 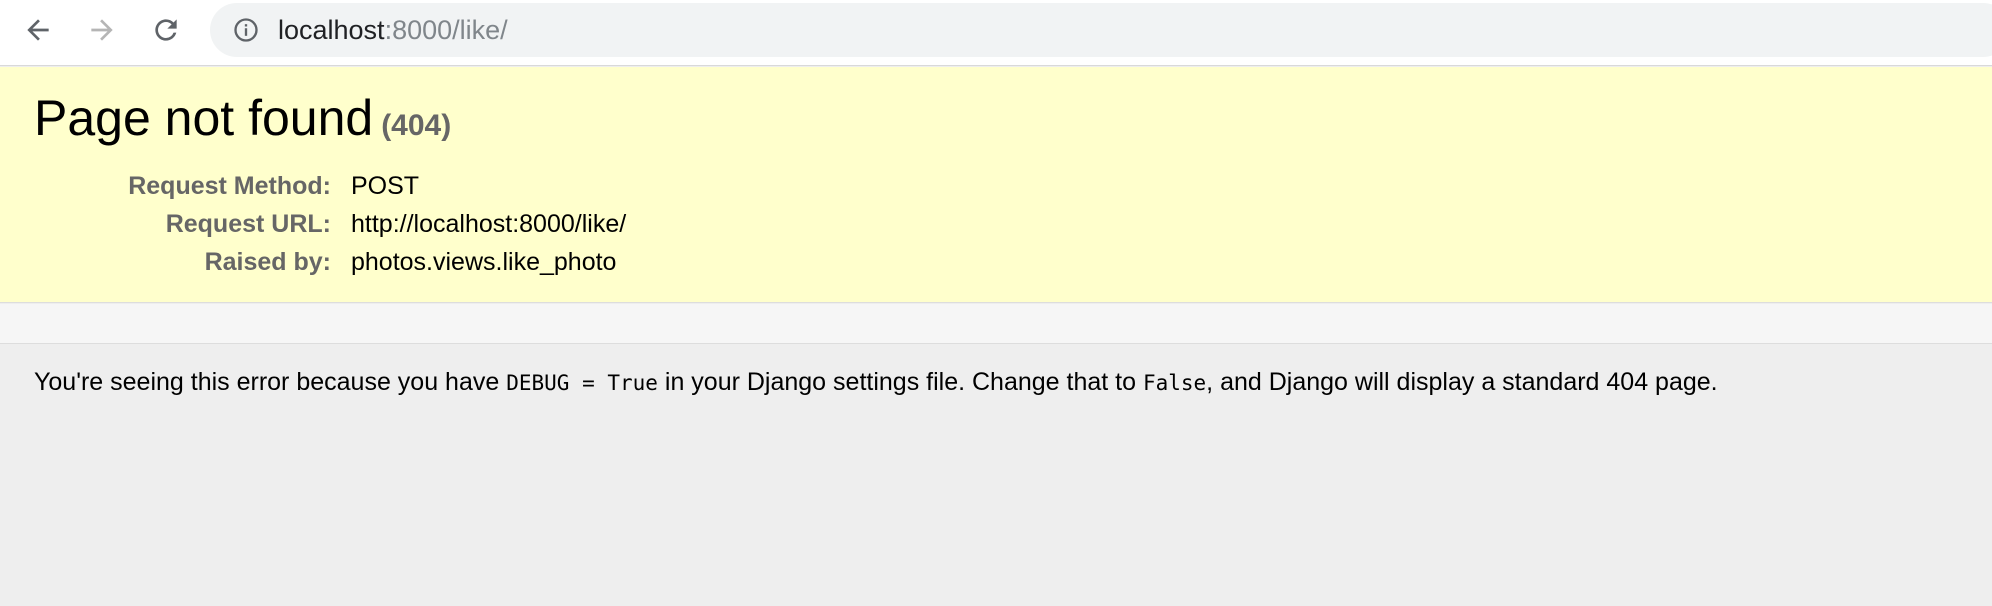 What do you see at coordinates (484, 261) in the screenshot?
I see `raised-by-value: photos.views.like_photo` at bounding box center [484, 261].